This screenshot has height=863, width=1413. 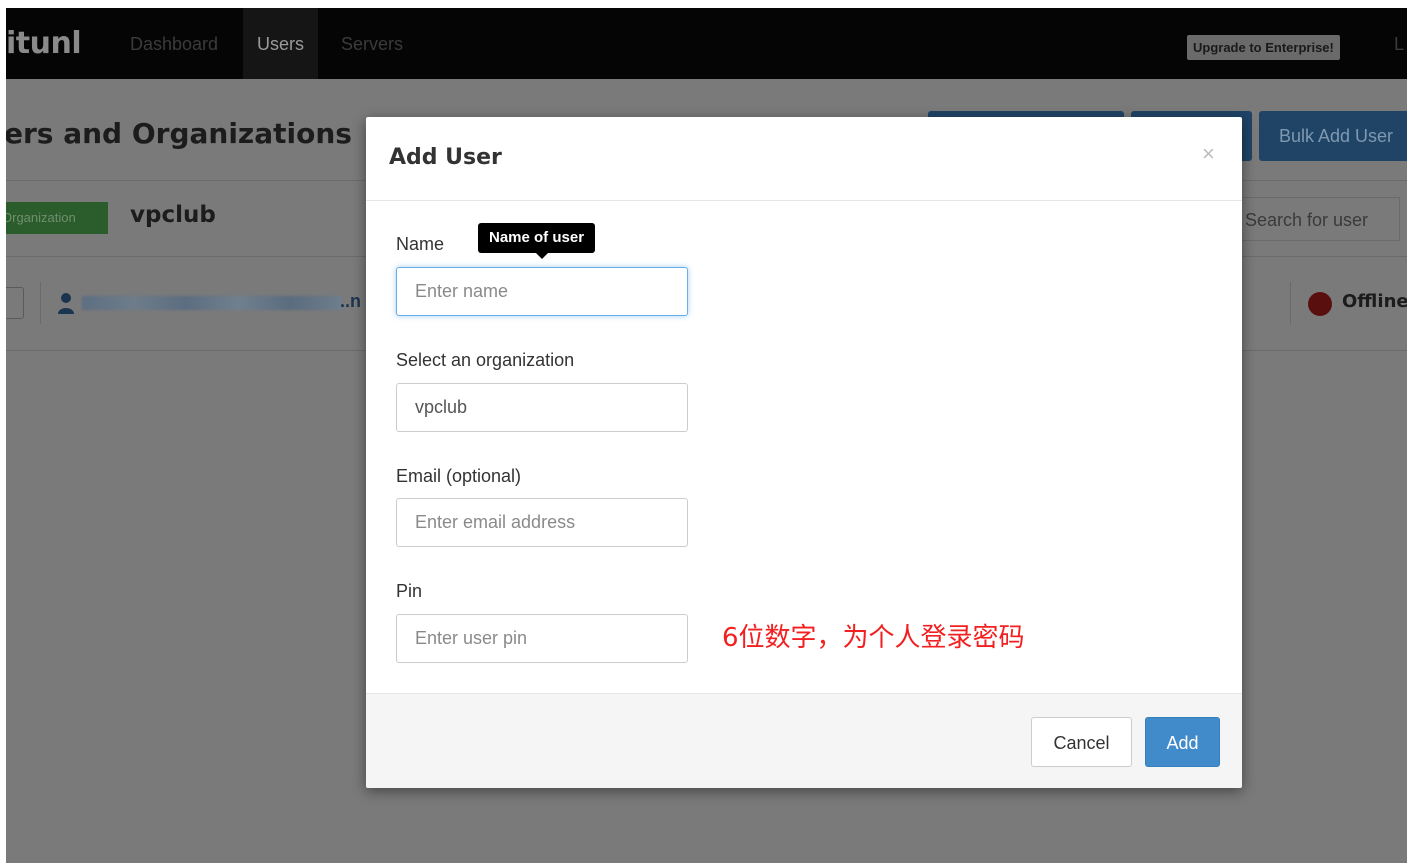 I want to click on name-tooltip: Name of user, so click(x=537, y=238).